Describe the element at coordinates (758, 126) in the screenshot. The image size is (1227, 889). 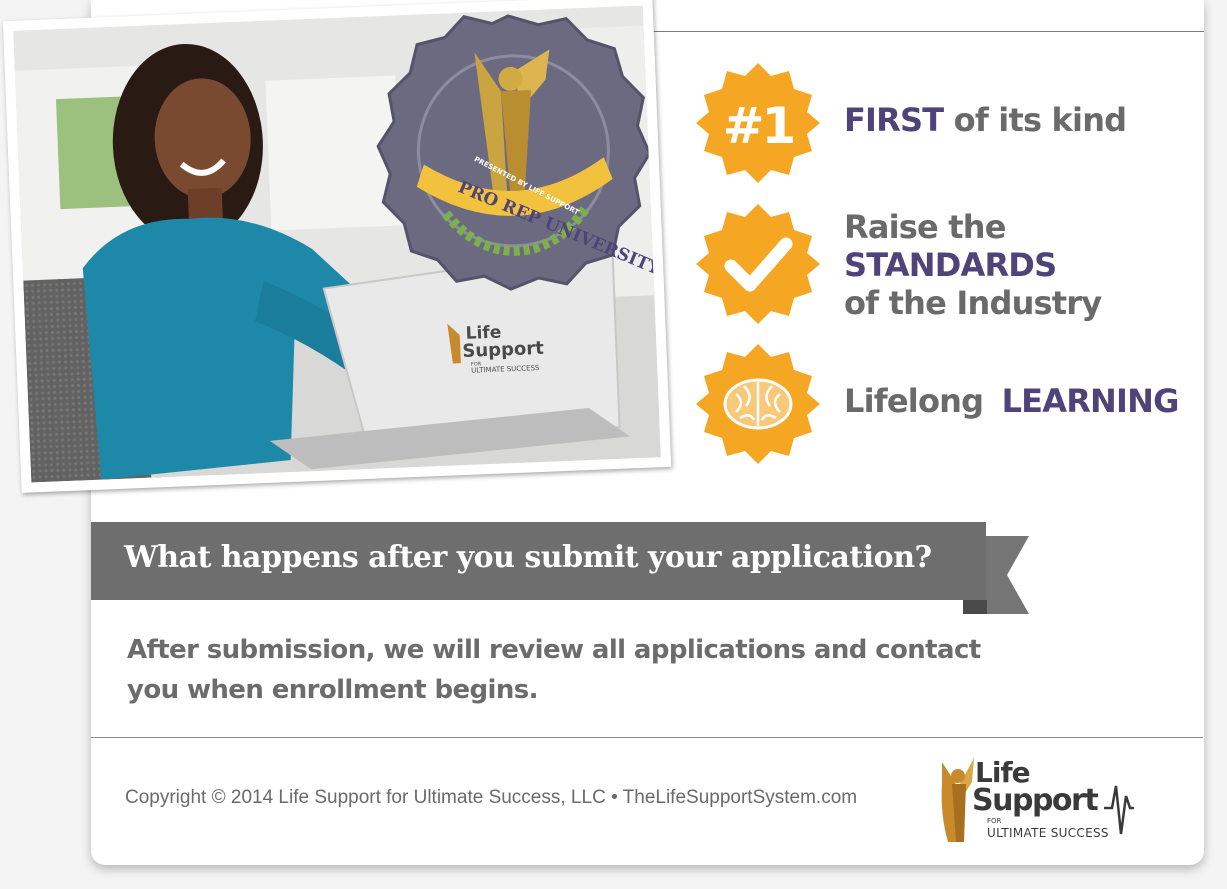
I see `badge-number-one: #1` at that location.